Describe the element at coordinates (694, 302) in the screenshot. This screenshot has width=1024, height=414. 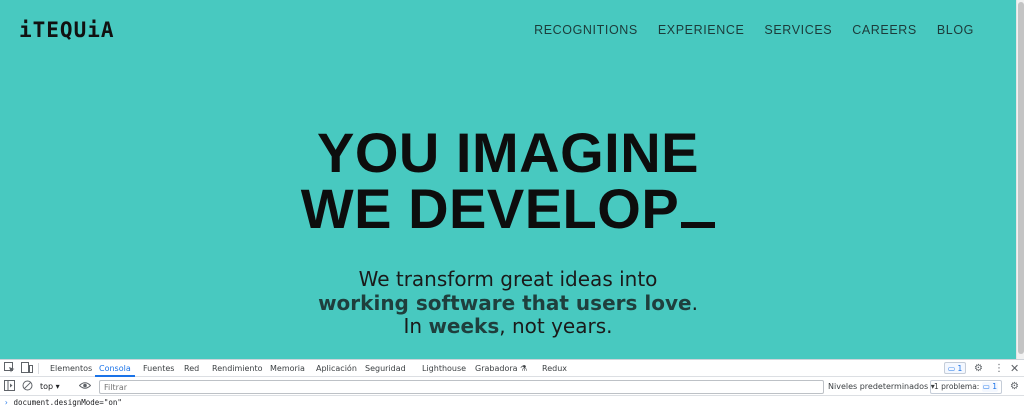
I see `hero-sub-line-2-end: .` at that location.